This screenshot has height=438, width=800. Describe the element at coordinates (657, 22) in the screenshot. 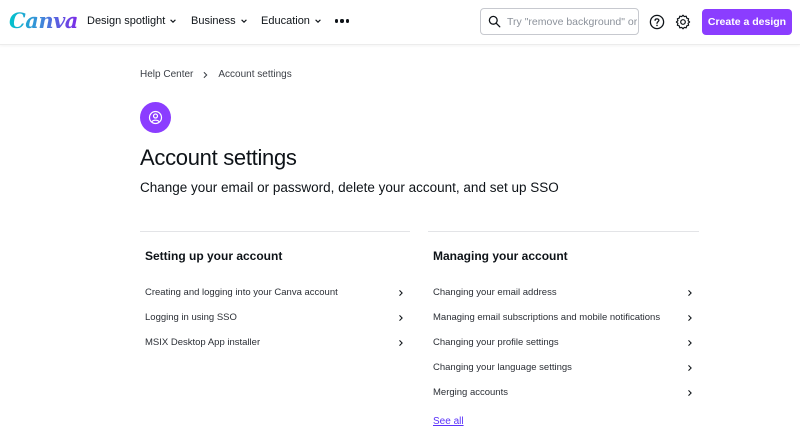

I see `help-icon` at that location.